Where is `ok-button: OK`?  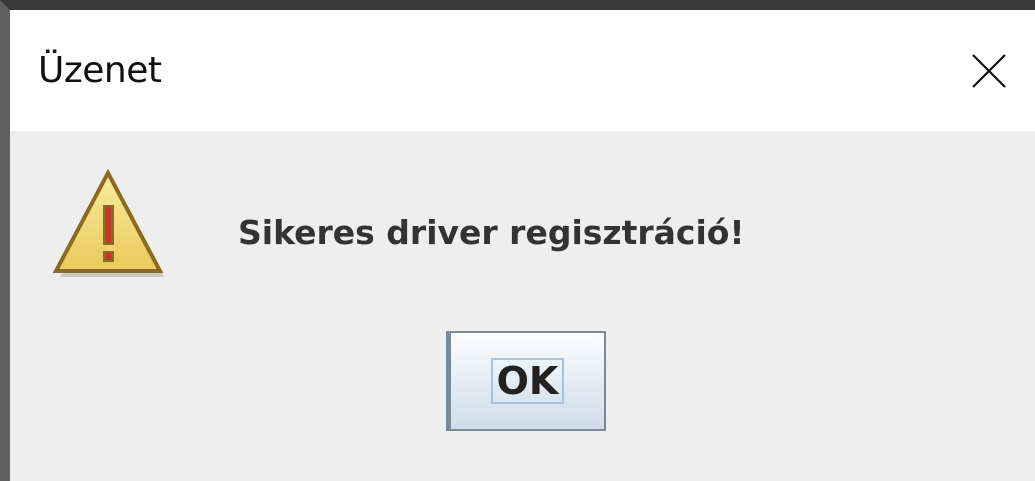
ok-button: OK is located at coordinates (526, 381).